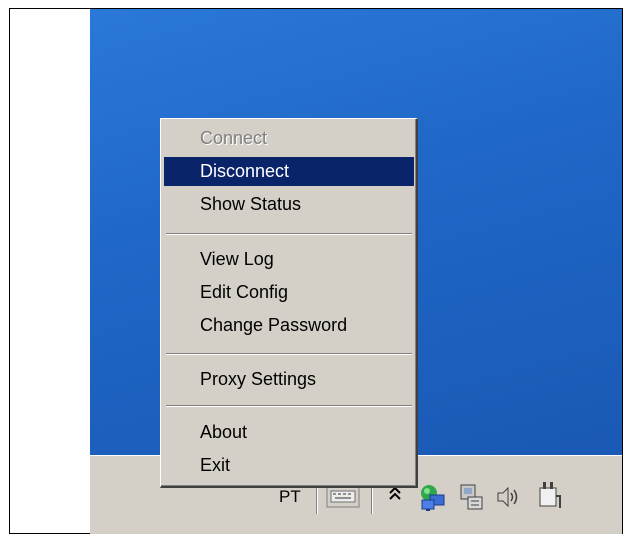 The width and height of the screenshot is (625, 536). I want to click on menu-item-view-log: View Log, so click(289, 259).